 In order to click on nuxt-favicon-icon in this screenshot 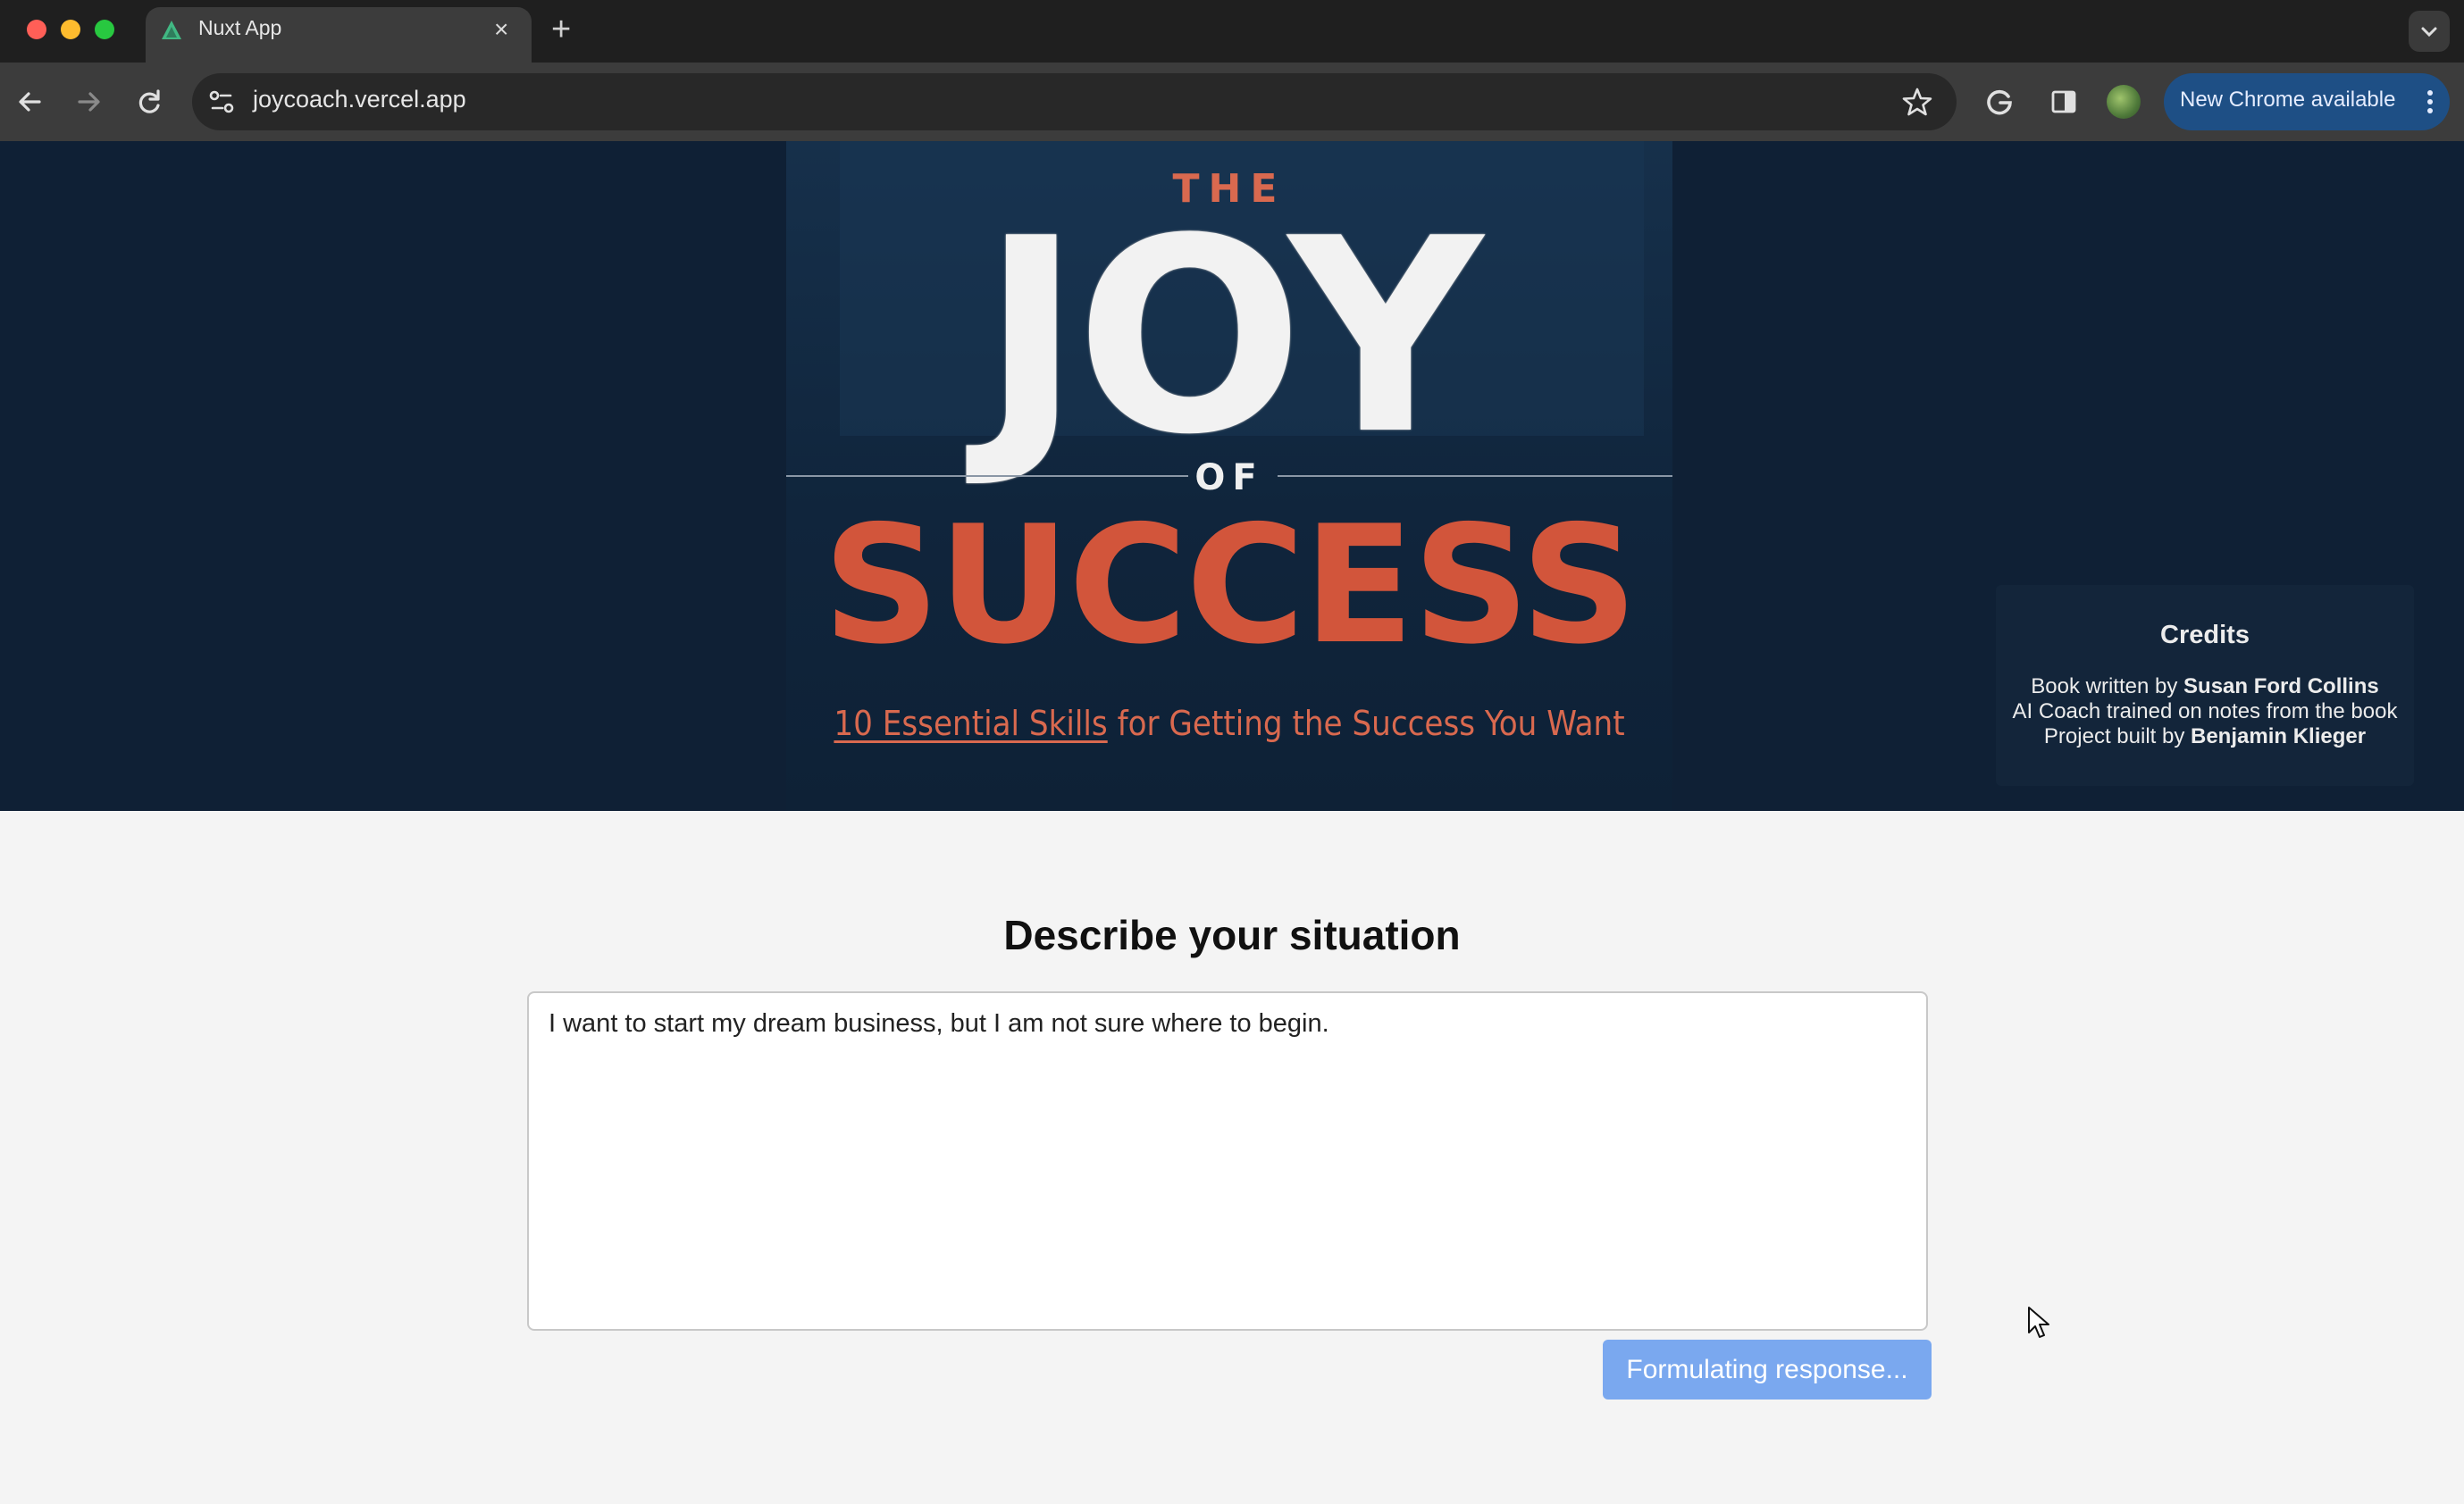, I will do `click(171, 30)`.